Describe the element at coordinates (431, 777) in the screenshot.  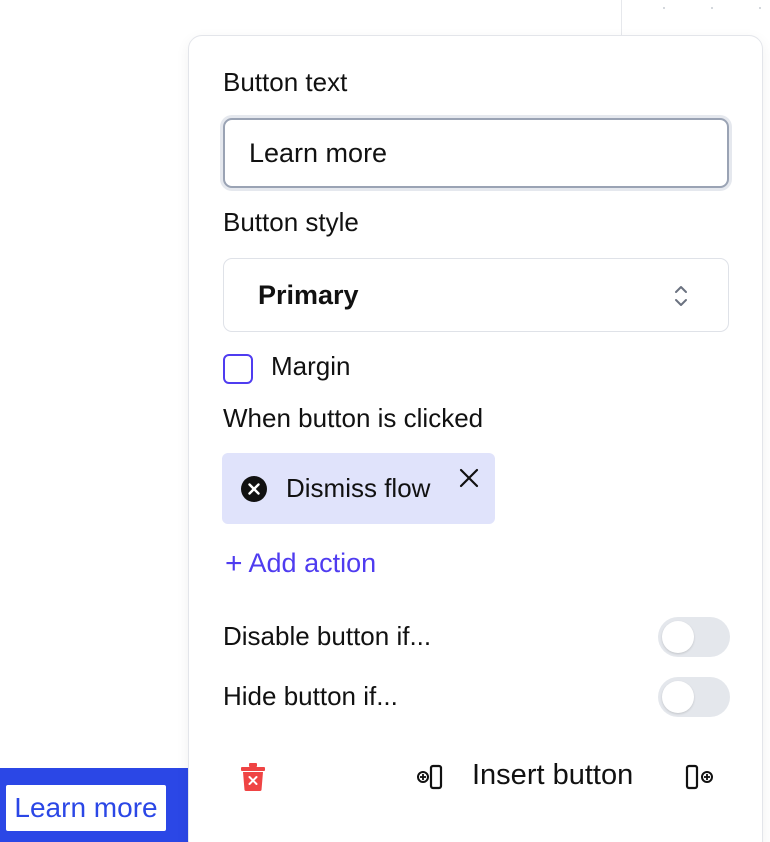
I see `insert-left-icon` at that location.